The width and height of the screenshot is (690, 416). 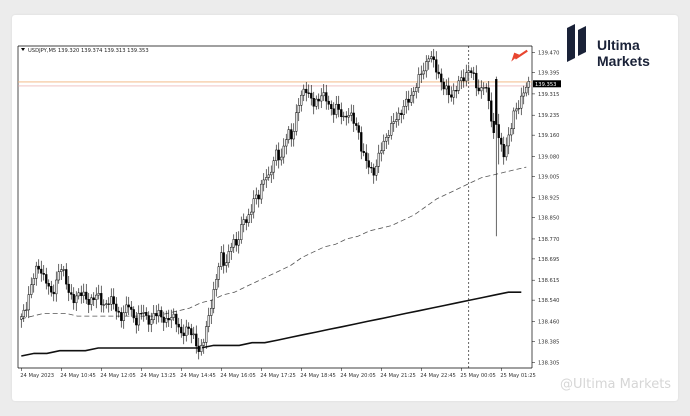 What do you see at coordinates (158, 376) in the screenshot?
I see `x-tick-label: 24 May 13:25` at bounding box center [158, 376].